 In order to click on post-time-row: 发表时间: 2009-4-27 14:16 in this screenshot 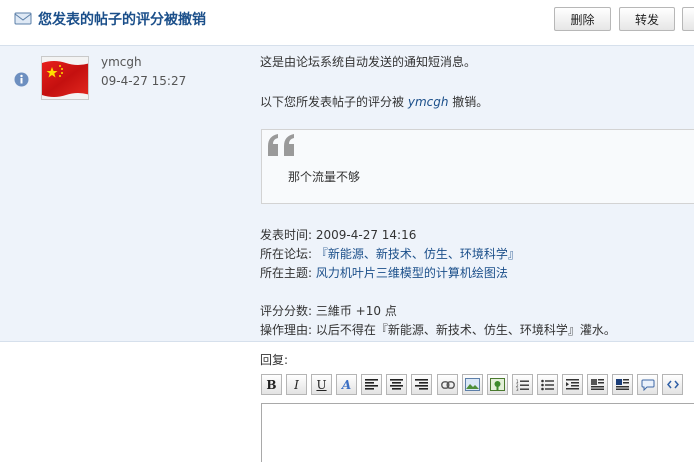, I will do `click(338, 234)`.